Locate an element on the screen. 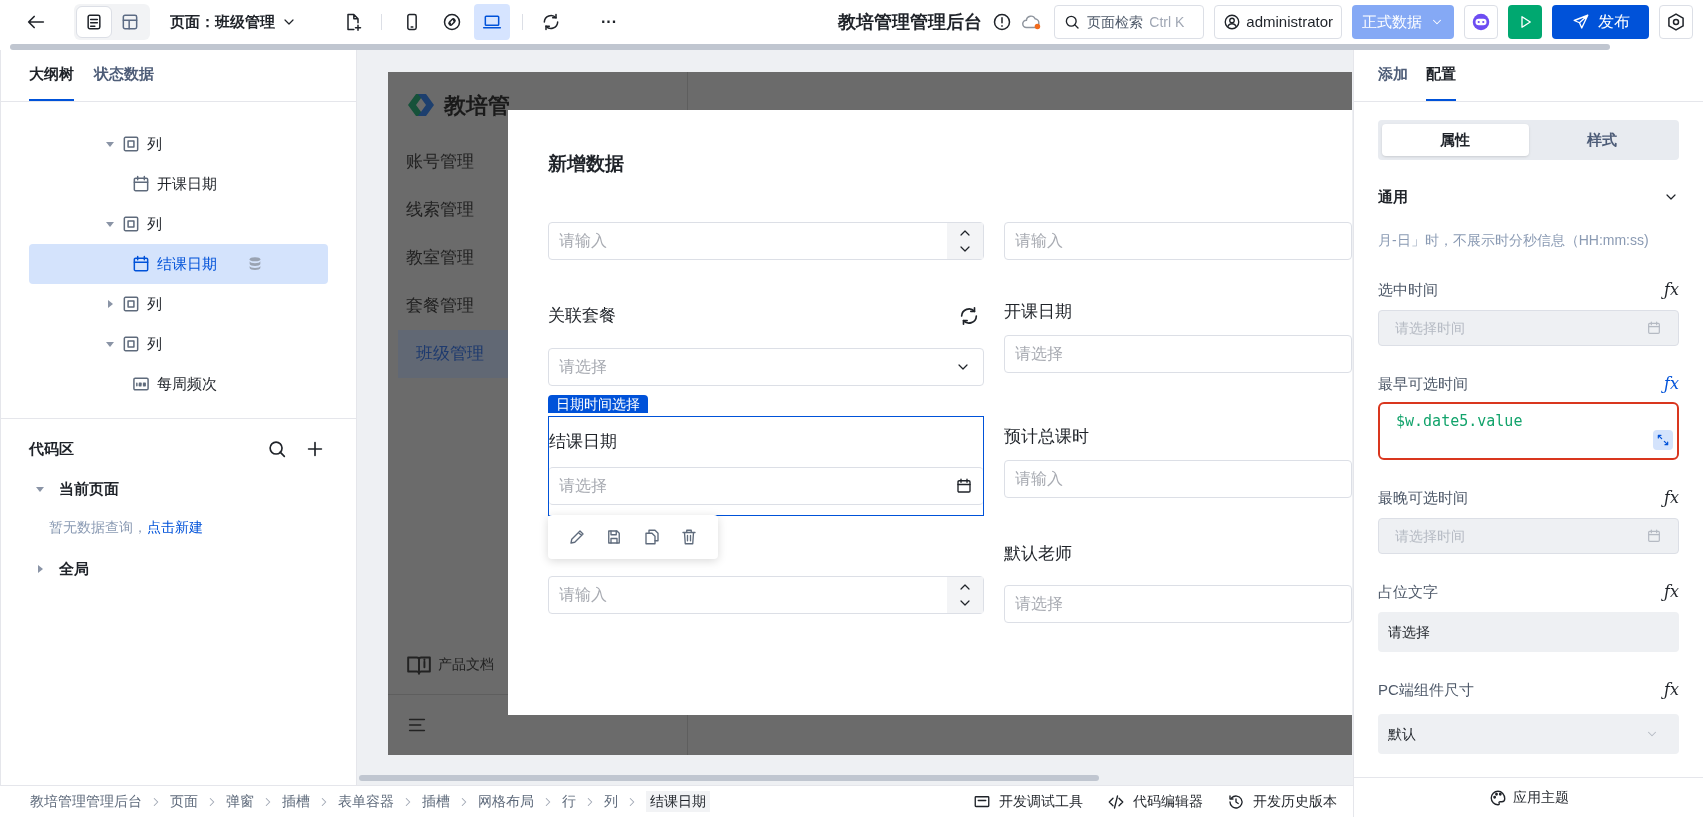 The height and width of the screenshot is (817, 1703). settings-button is located at coordinates (1676, 22).